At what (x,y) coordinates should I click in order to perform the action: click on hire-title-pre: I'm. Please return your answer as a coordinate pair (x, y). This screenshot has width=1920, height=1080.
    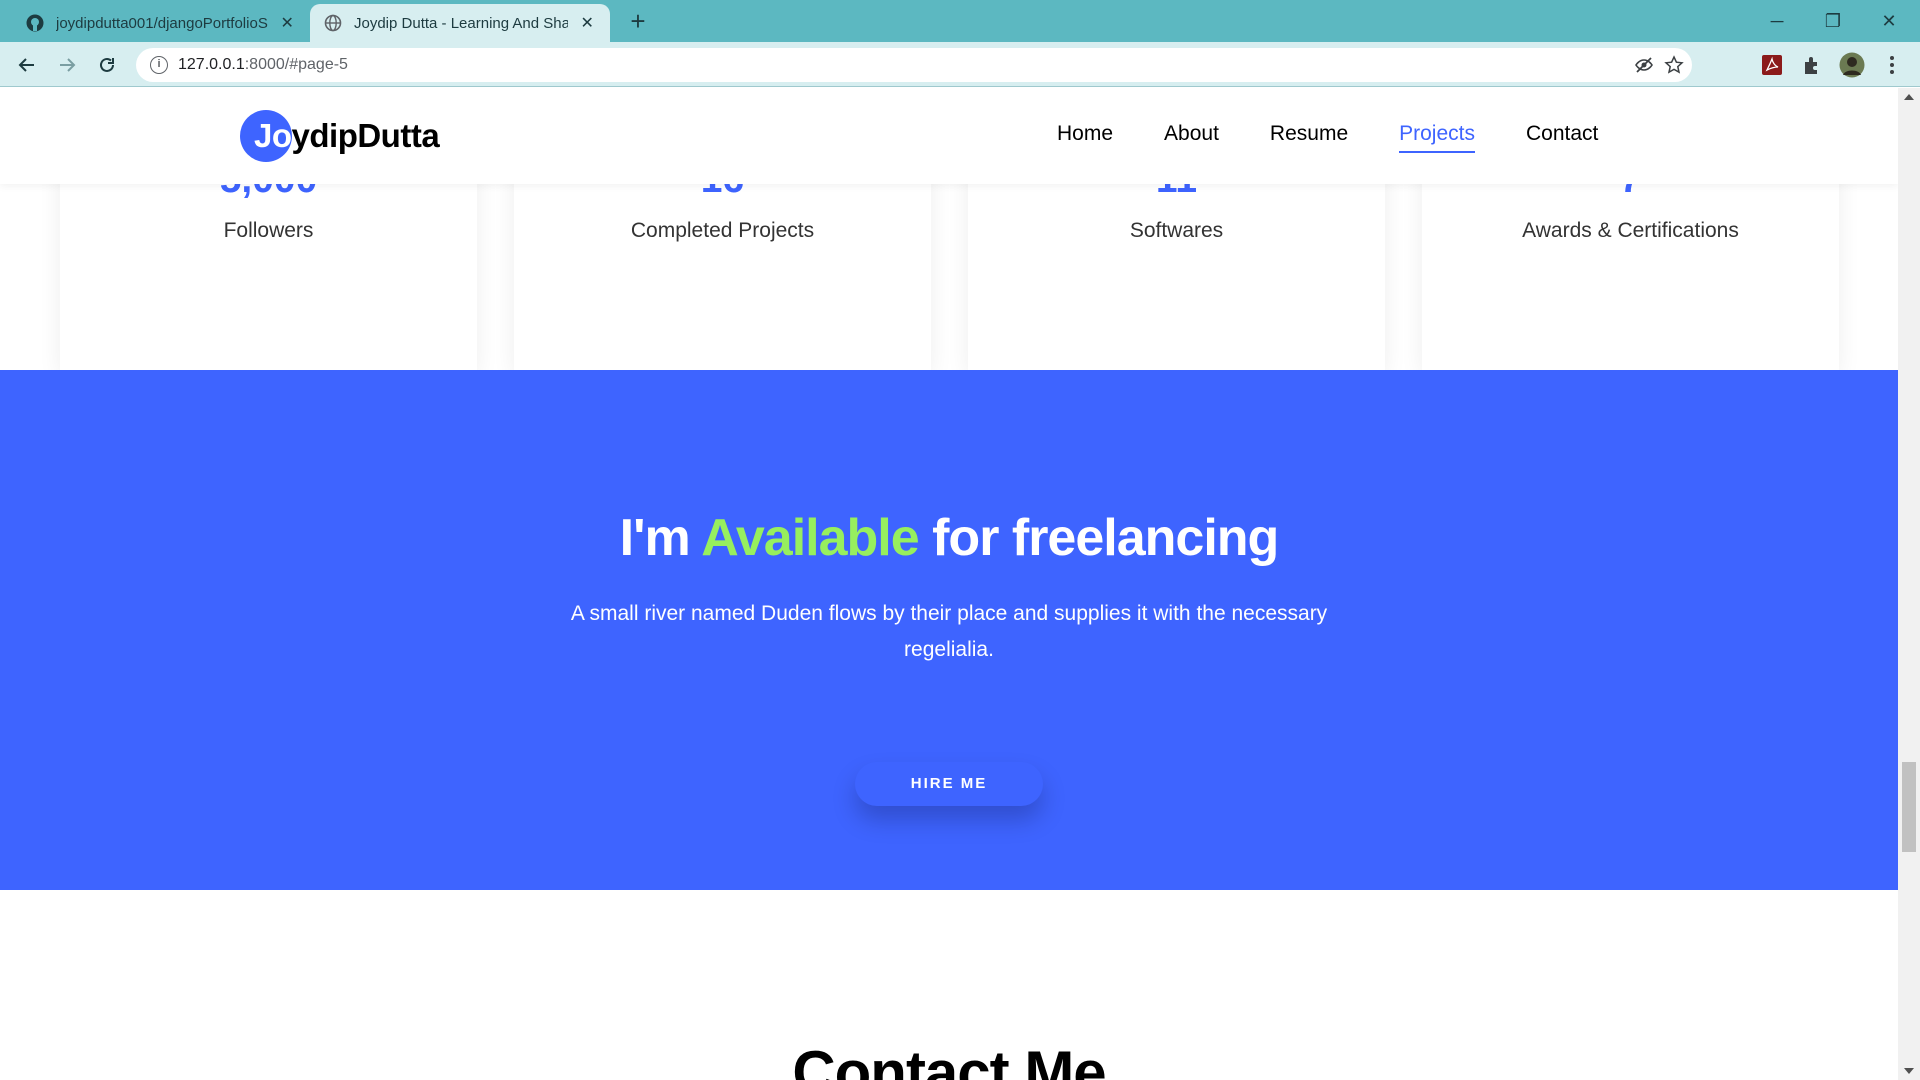
    Looking at the image, I should click on (660, 538).